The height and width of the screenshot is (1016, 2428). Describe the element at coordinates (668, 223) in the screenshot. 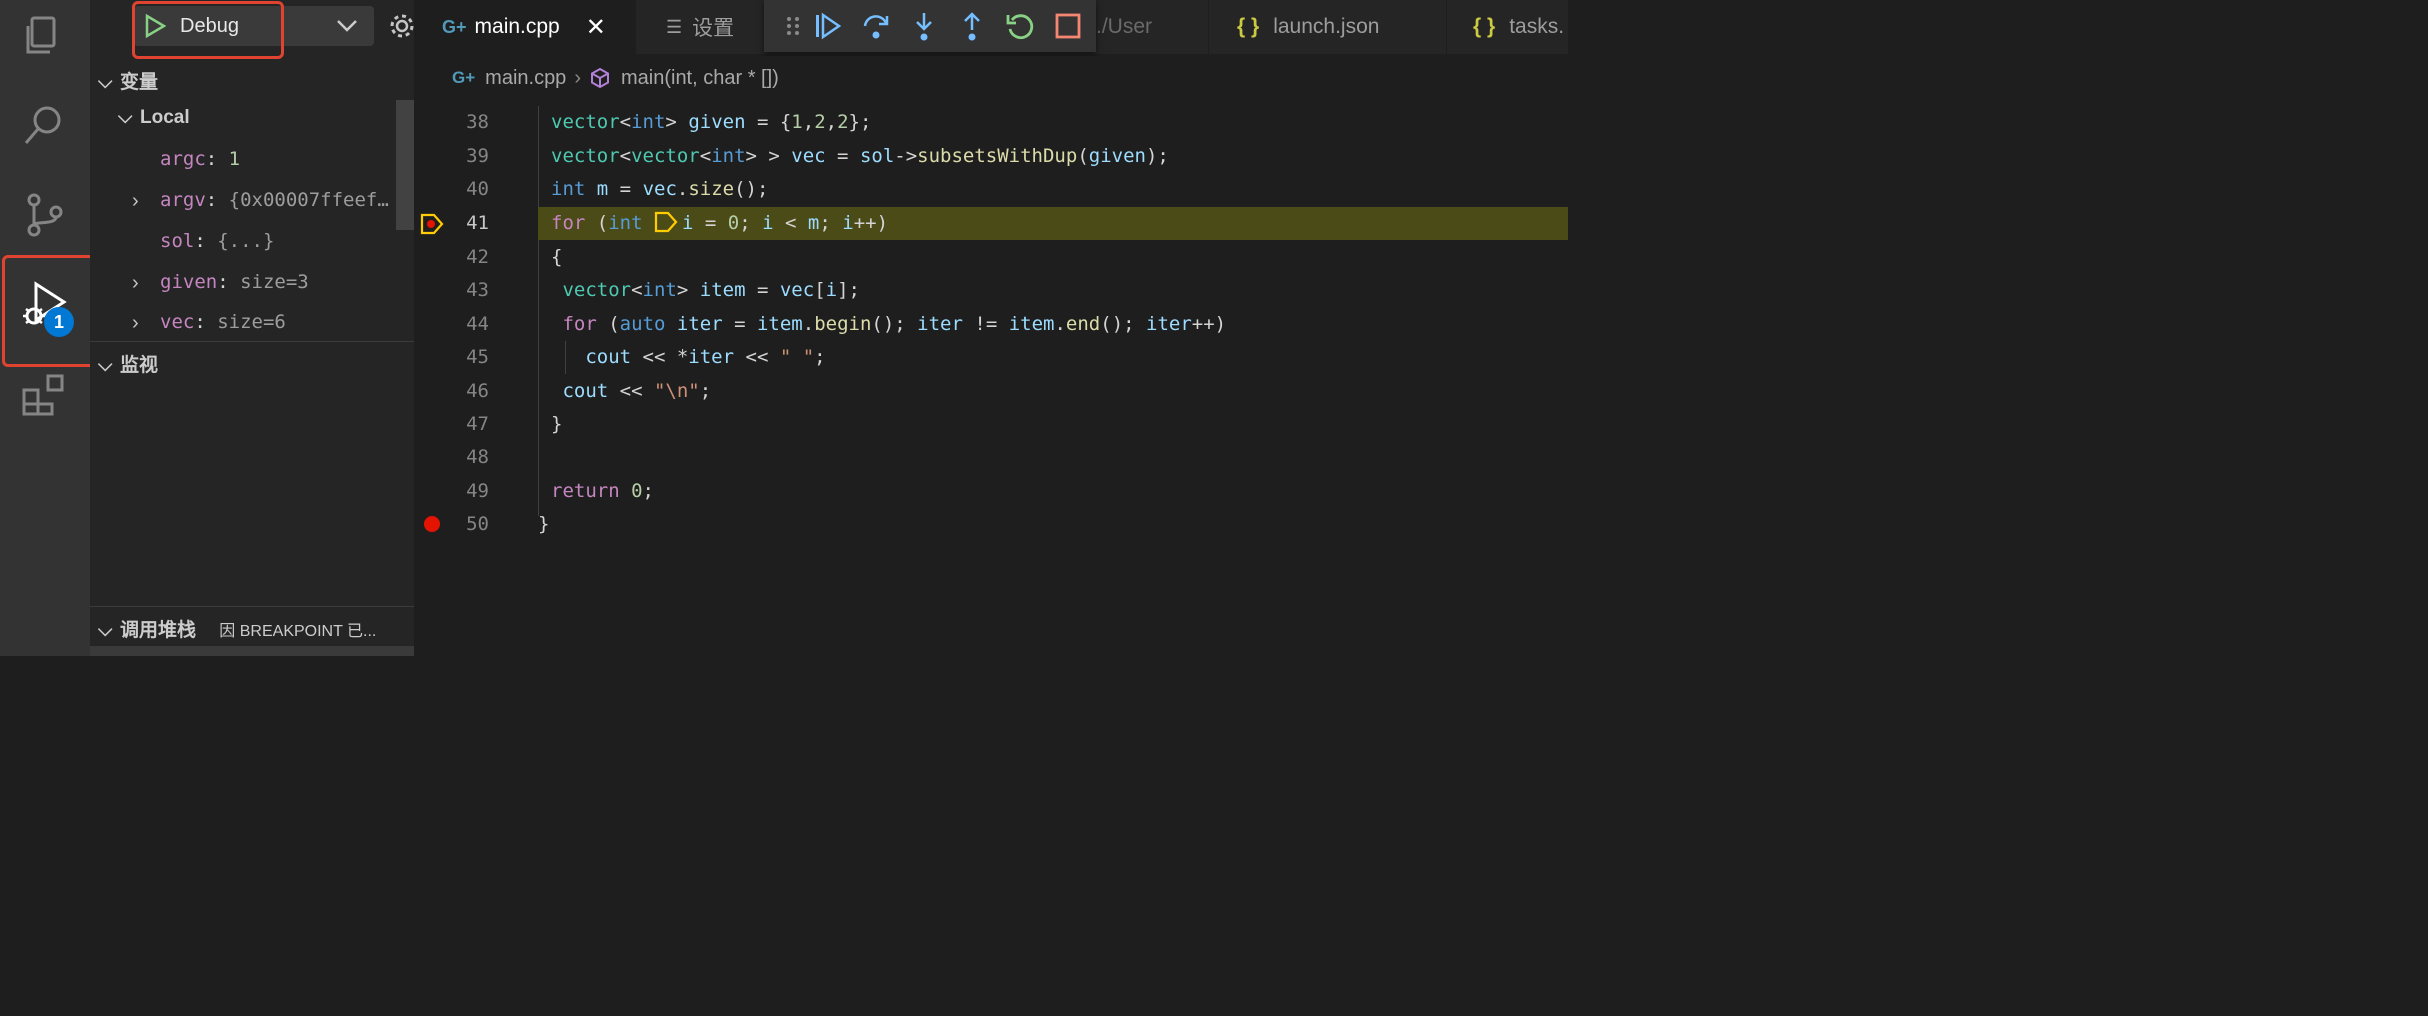

I see `inline-breakpoint-icon` at that location.